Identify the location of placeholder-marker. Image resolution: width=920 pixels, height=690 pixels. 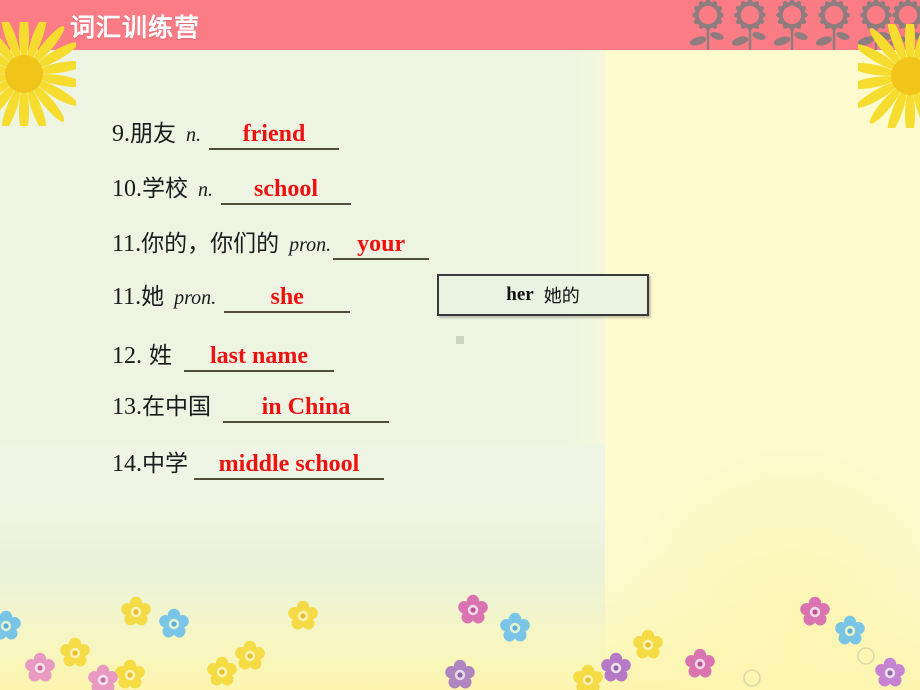
(460, 340).